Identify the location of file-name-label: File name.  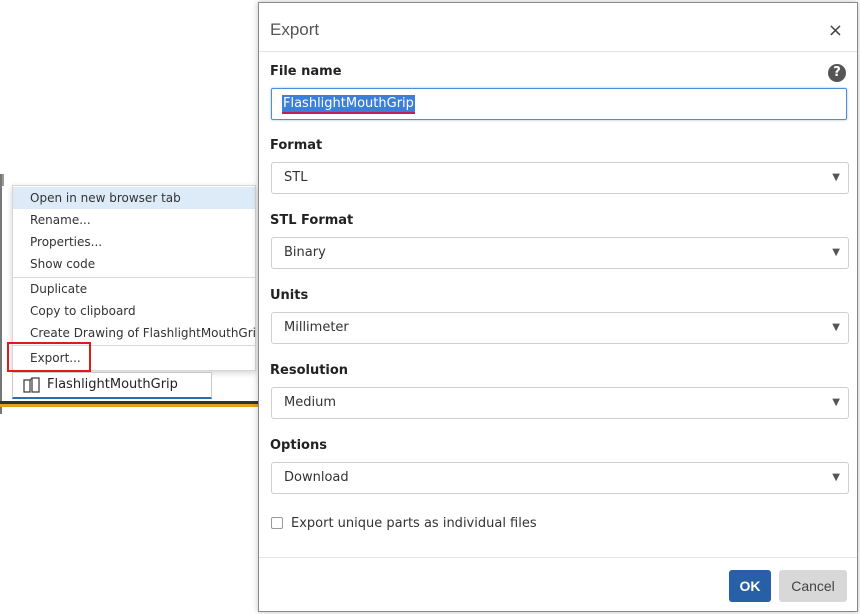
(306, 71).